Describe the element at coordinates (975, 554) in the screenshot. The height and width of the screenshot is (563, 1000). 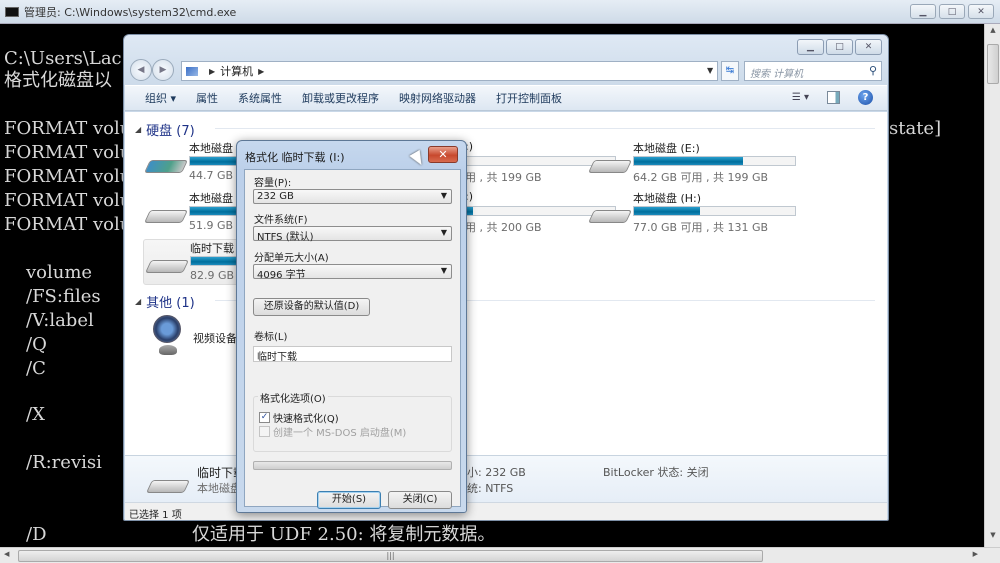
I see `scroll-right-icon: ▶` at that location.